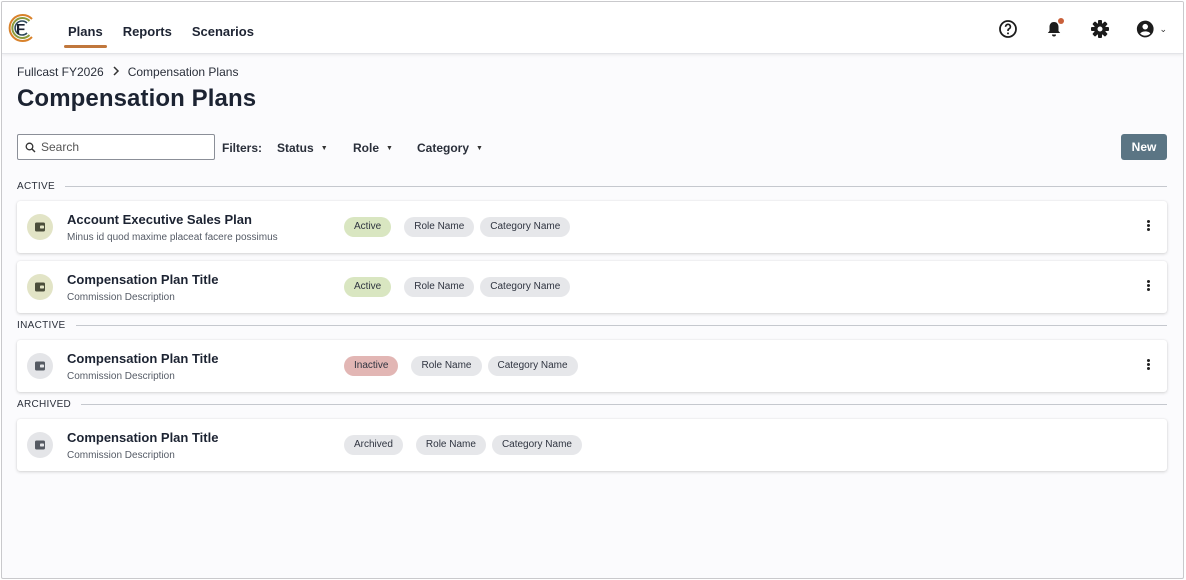 This screenshot has width=1186, height=580. I want to click on page-title: Compensation Plans, so click(137, 98).